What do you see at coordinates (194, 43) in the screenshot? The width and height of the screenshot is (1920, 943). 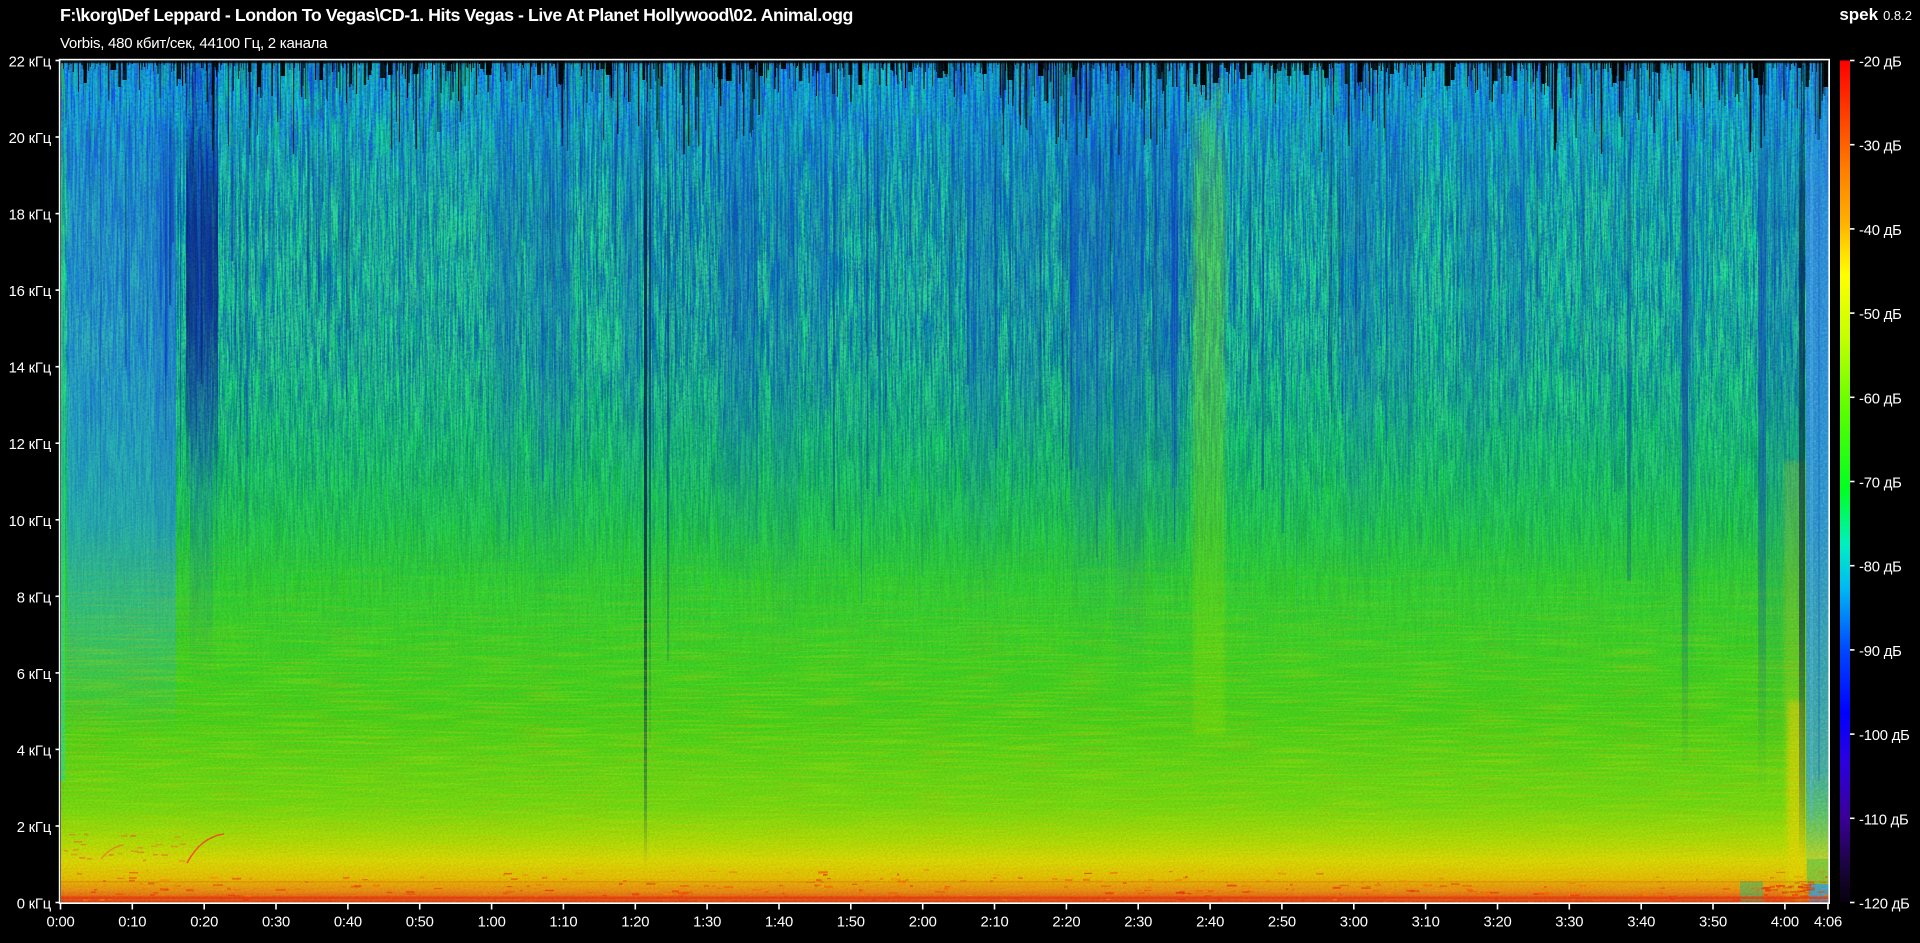 I see `svg-text:Vorbis, 480 кбит/сек, 44100 Гц: Vorbis, 480 кбит/сек, 44100 Гц, 2 канала` at bounding box center [194, 43].